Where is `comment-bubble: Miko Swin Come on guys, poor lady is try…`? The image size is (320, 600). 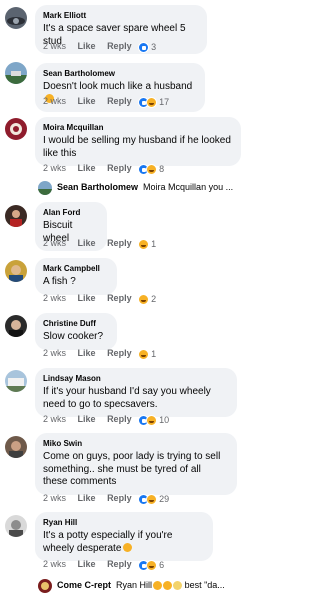
comment-bubble: Miko Swin Come on guys, poor lady is try… is located at coordinates (136, 464).